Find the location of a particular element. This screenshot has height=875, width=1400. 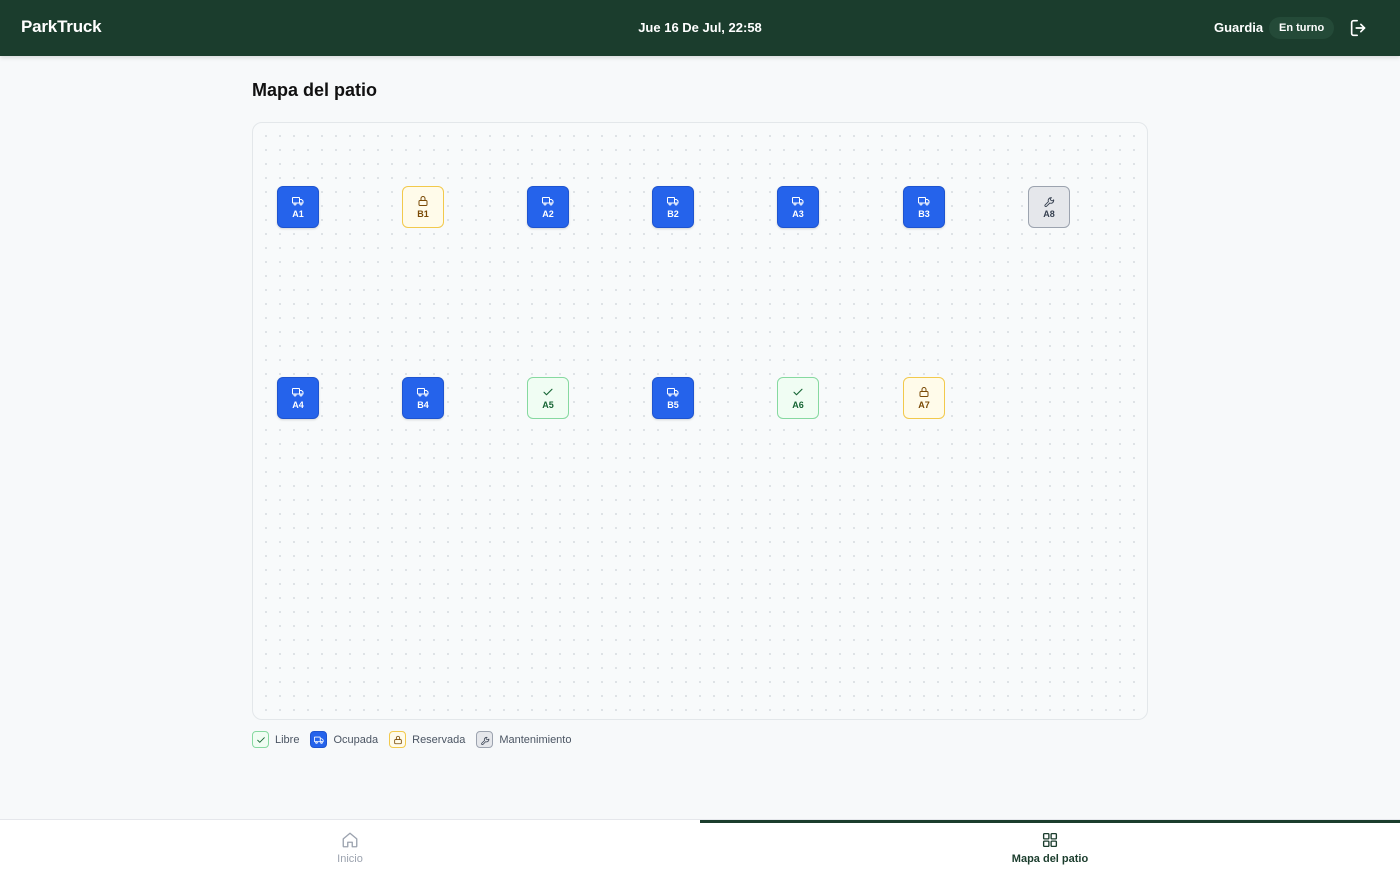

nav-item-yard-map: Mapa del patio is located at coordinates (1050, 847).